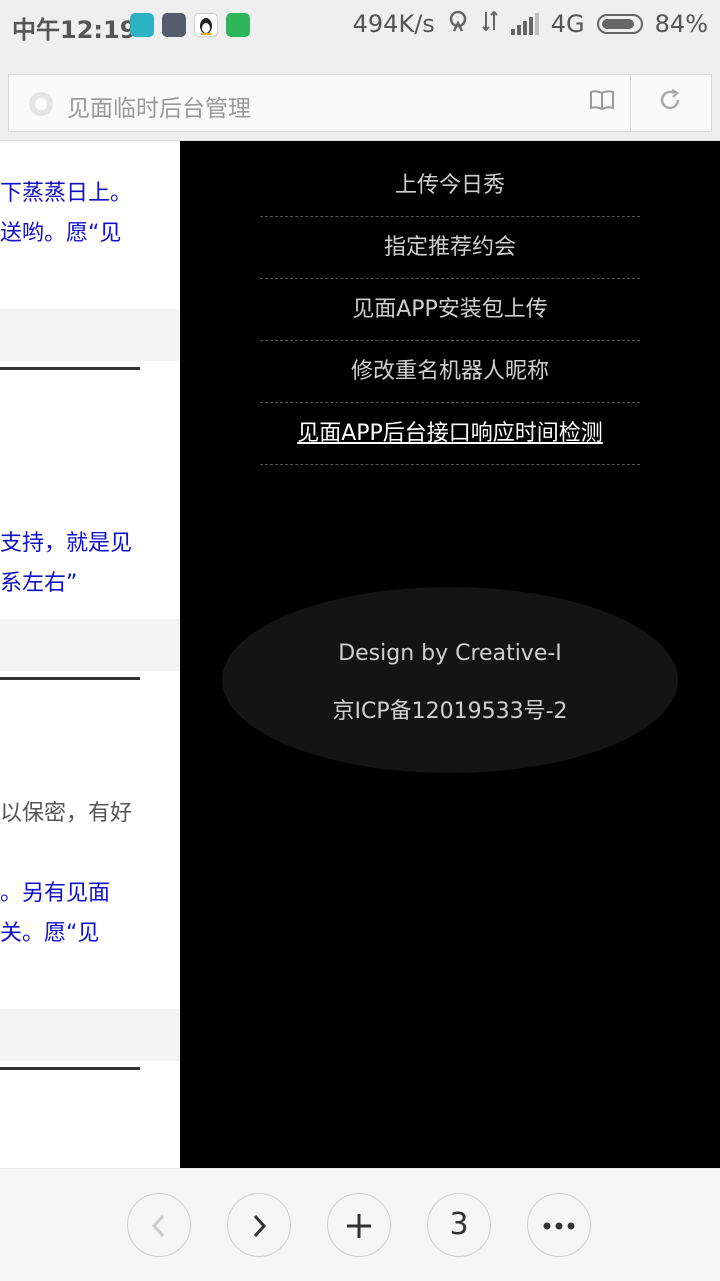 The width and height of the screenshot is (720, 1281). I want to click on status-right: 494K/s 4G 84%, so click(530, 24).